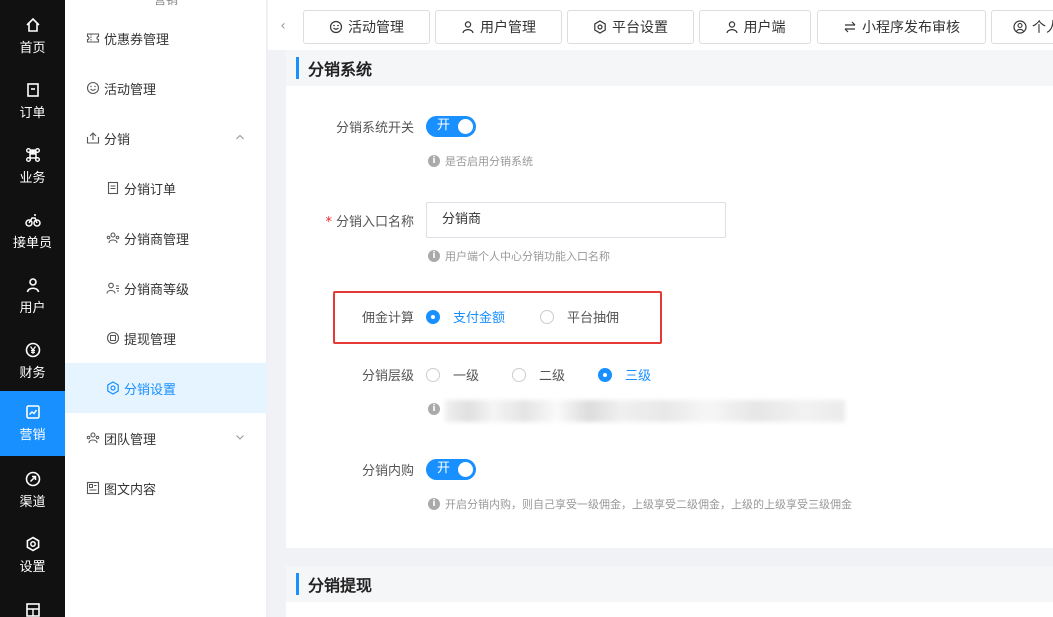  Describe the element at coordinates (93, 138) in the screenshot. I see `share-icon` at that location.